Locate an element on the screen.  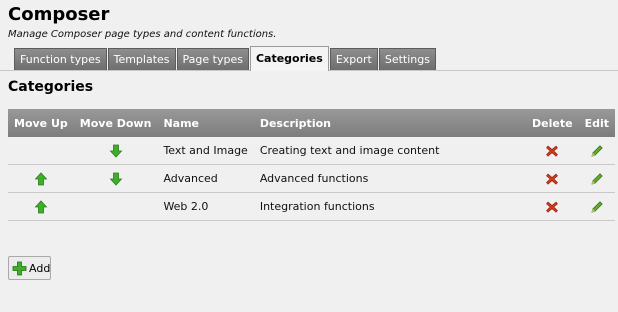
tab-function-types: Function types is located at coordinates (60, 59).